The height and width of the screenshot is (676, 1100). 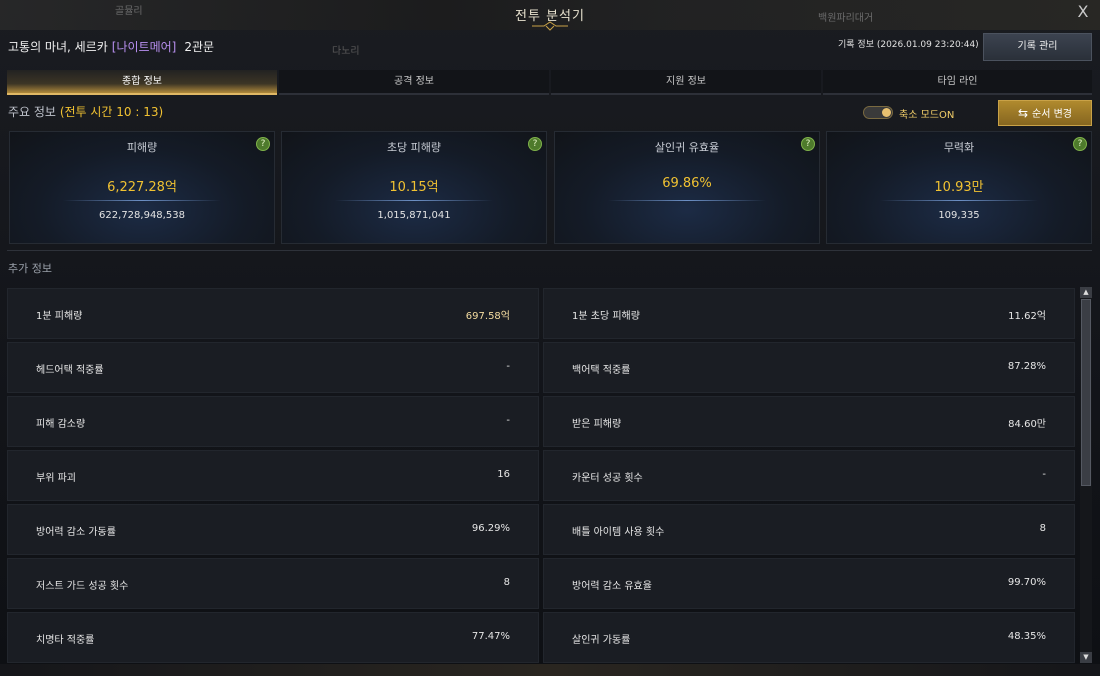 I want to click on title-bar: 전투 분석기 X, so click(x=550, y=15).